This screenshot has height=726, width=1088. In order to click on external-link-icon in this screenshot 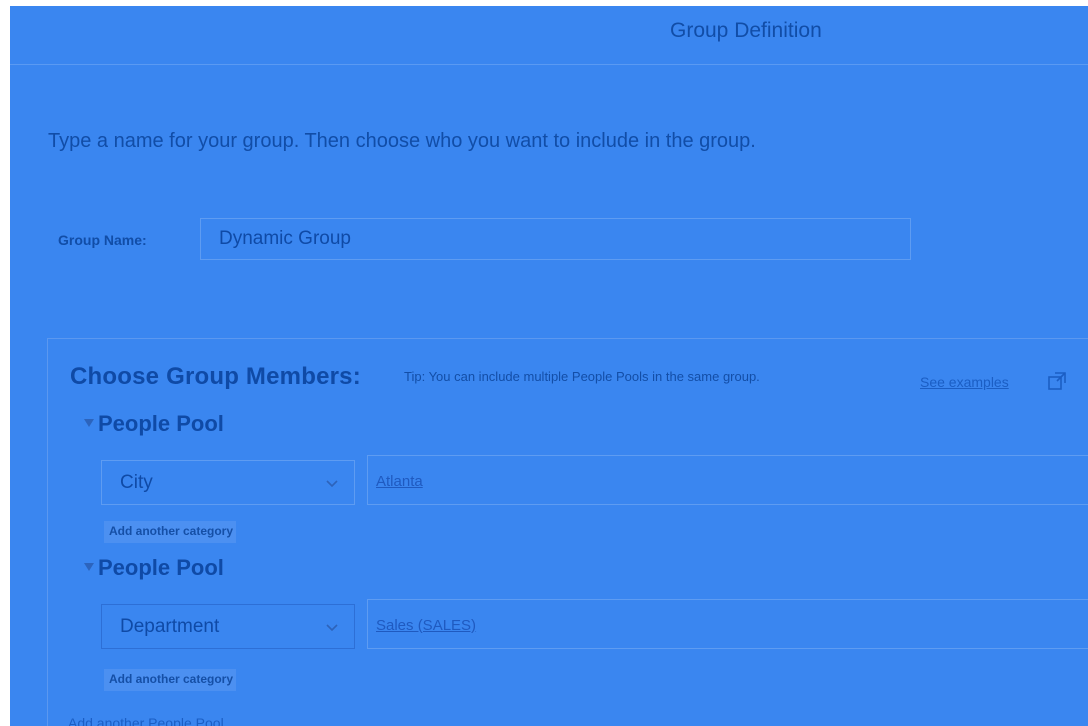, I will do `click(1057, 381)`.